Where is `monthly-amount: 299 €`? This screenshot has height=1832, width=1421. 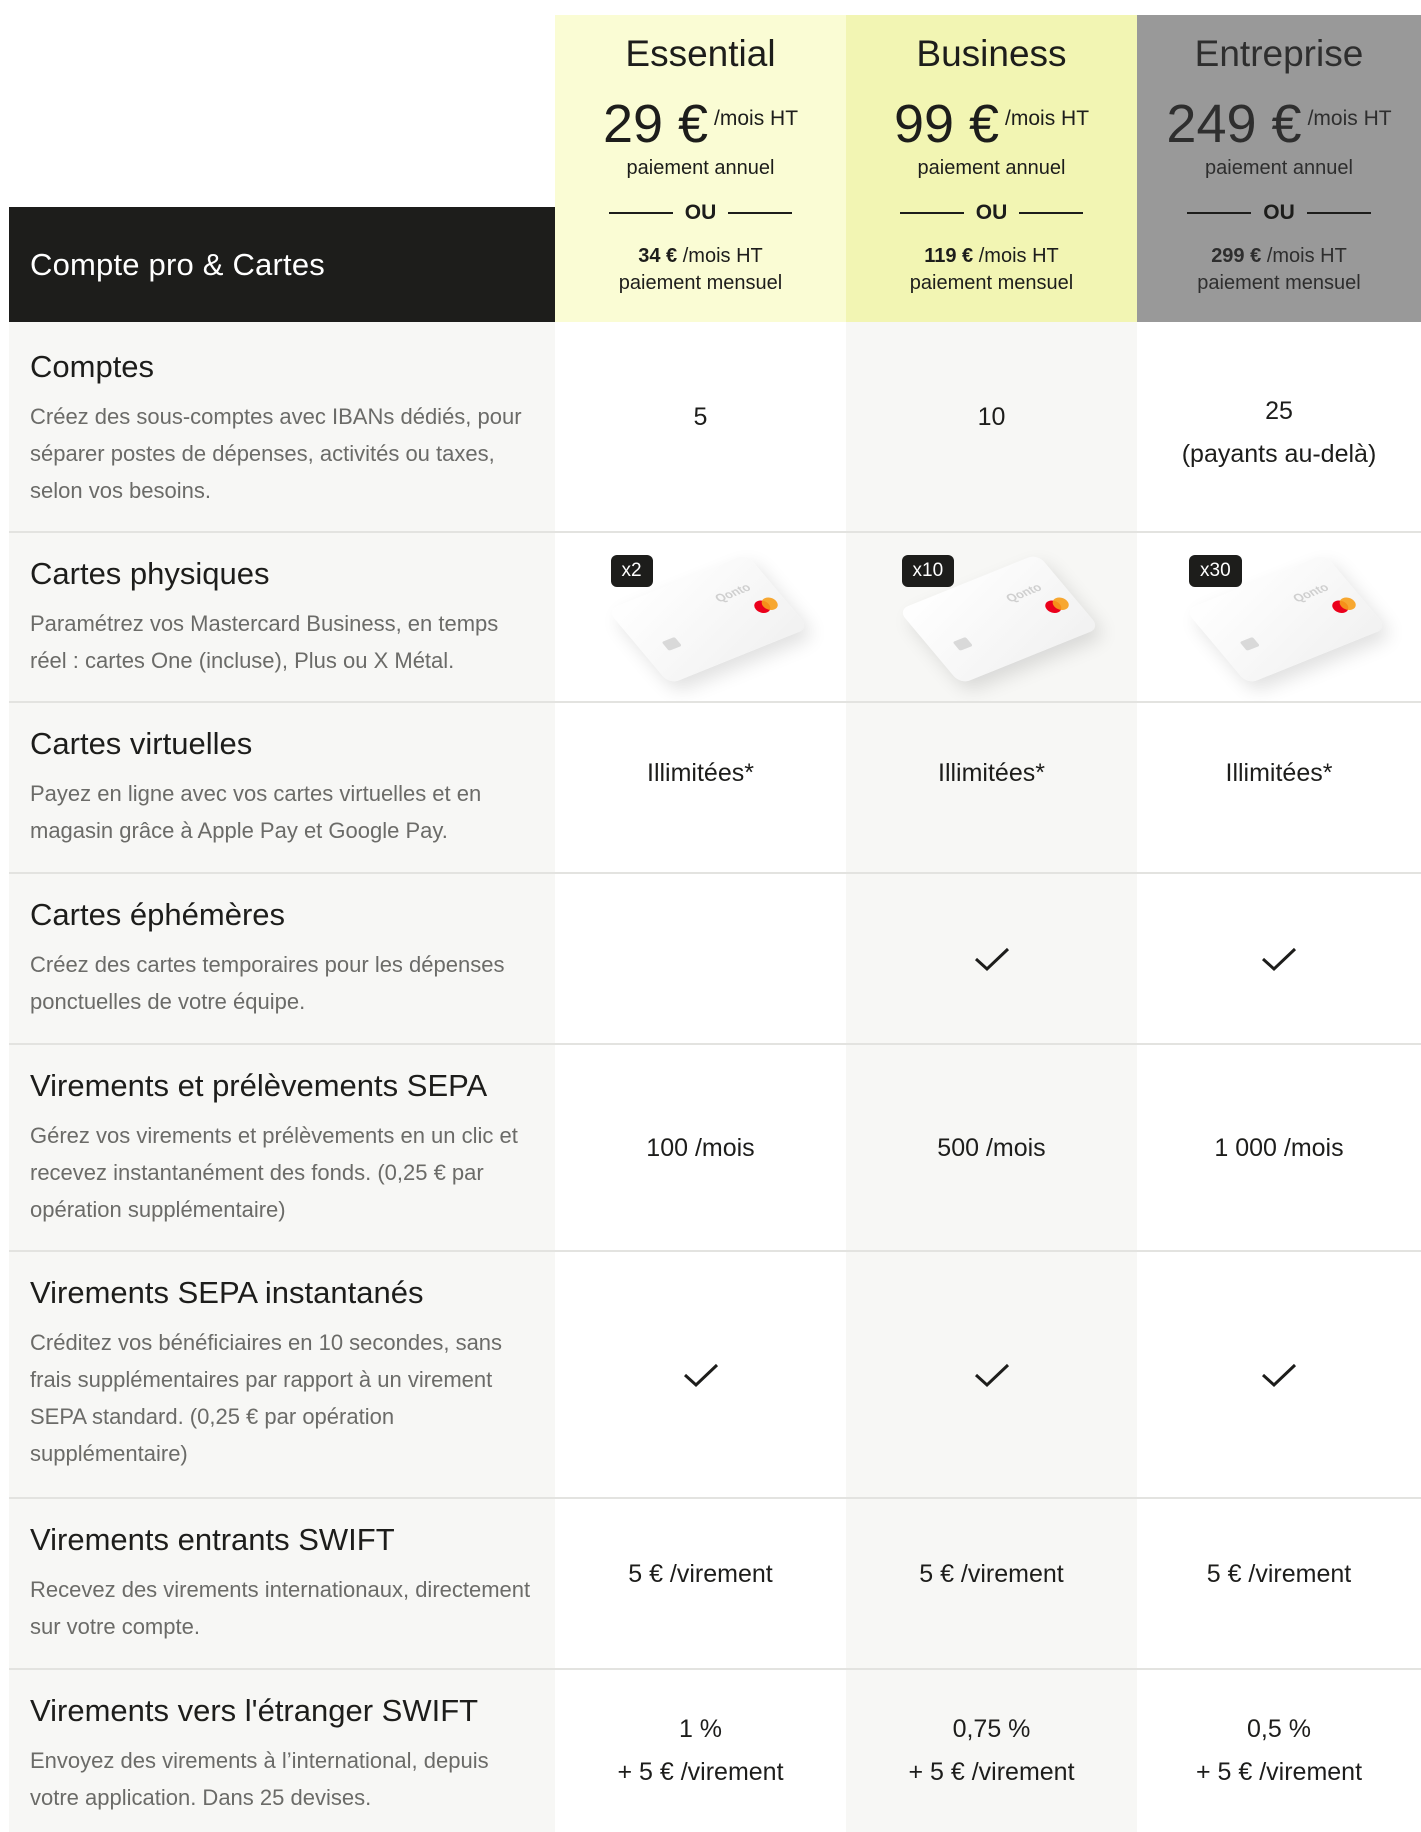 monthly-amount: 299 € is located at coordinates (1236, 256).